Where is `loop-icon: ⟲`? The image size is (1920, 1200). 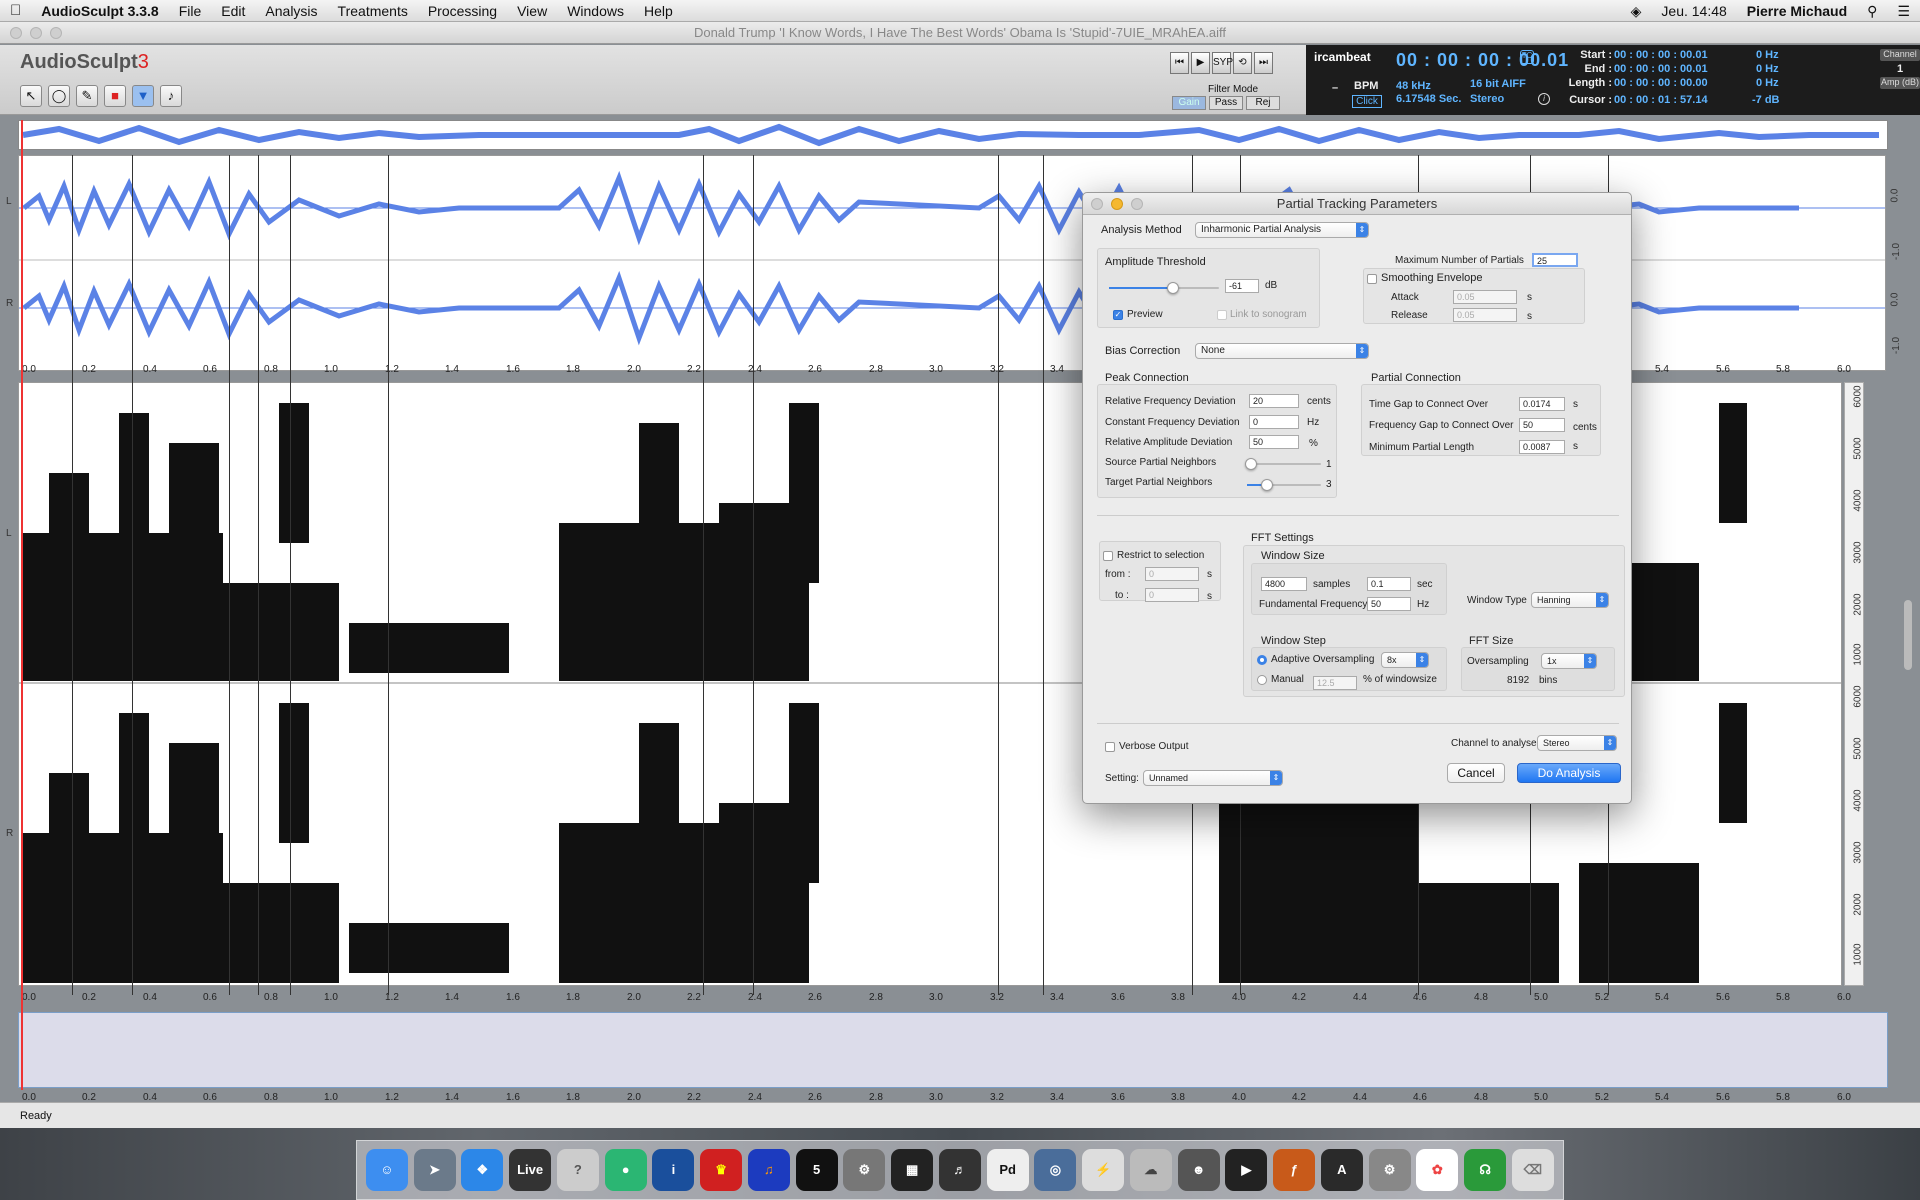 loop-icon: ⟲ is located at coordinates (1242, 63).